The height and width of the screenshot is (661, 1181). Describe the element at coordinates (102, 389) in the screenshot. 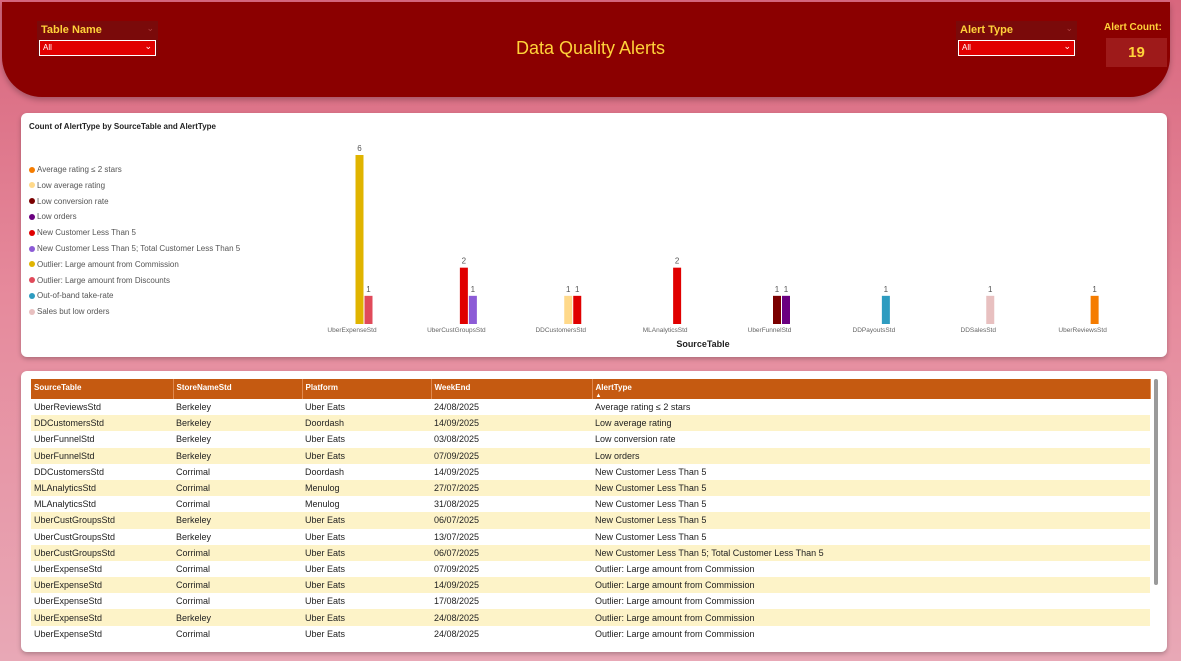

I see `column-header: SourceTable` at that location.